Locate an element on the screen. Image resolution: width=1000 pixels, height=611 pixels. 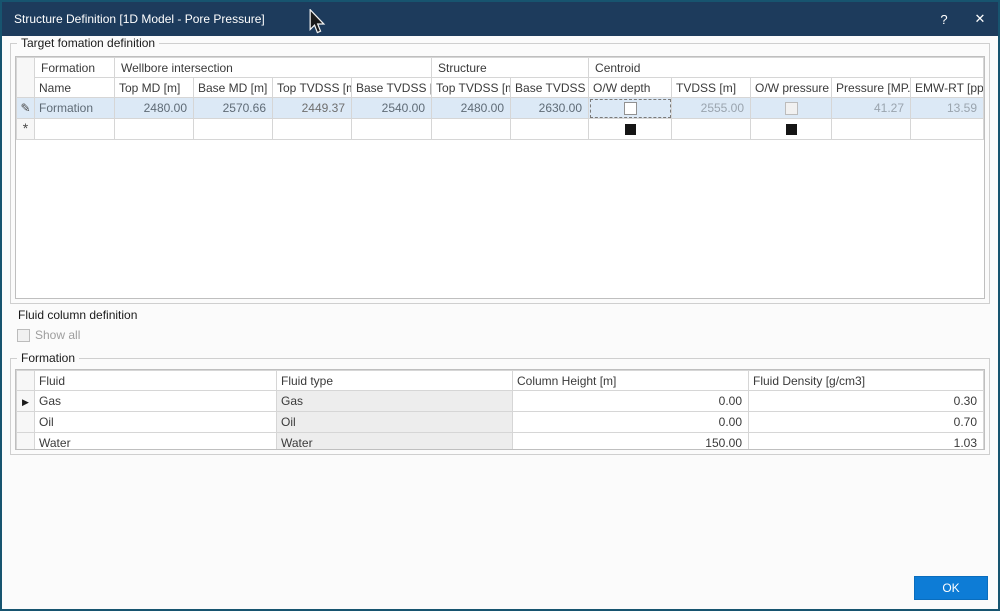
ok-button: OK is located at coordinates (951, 588).